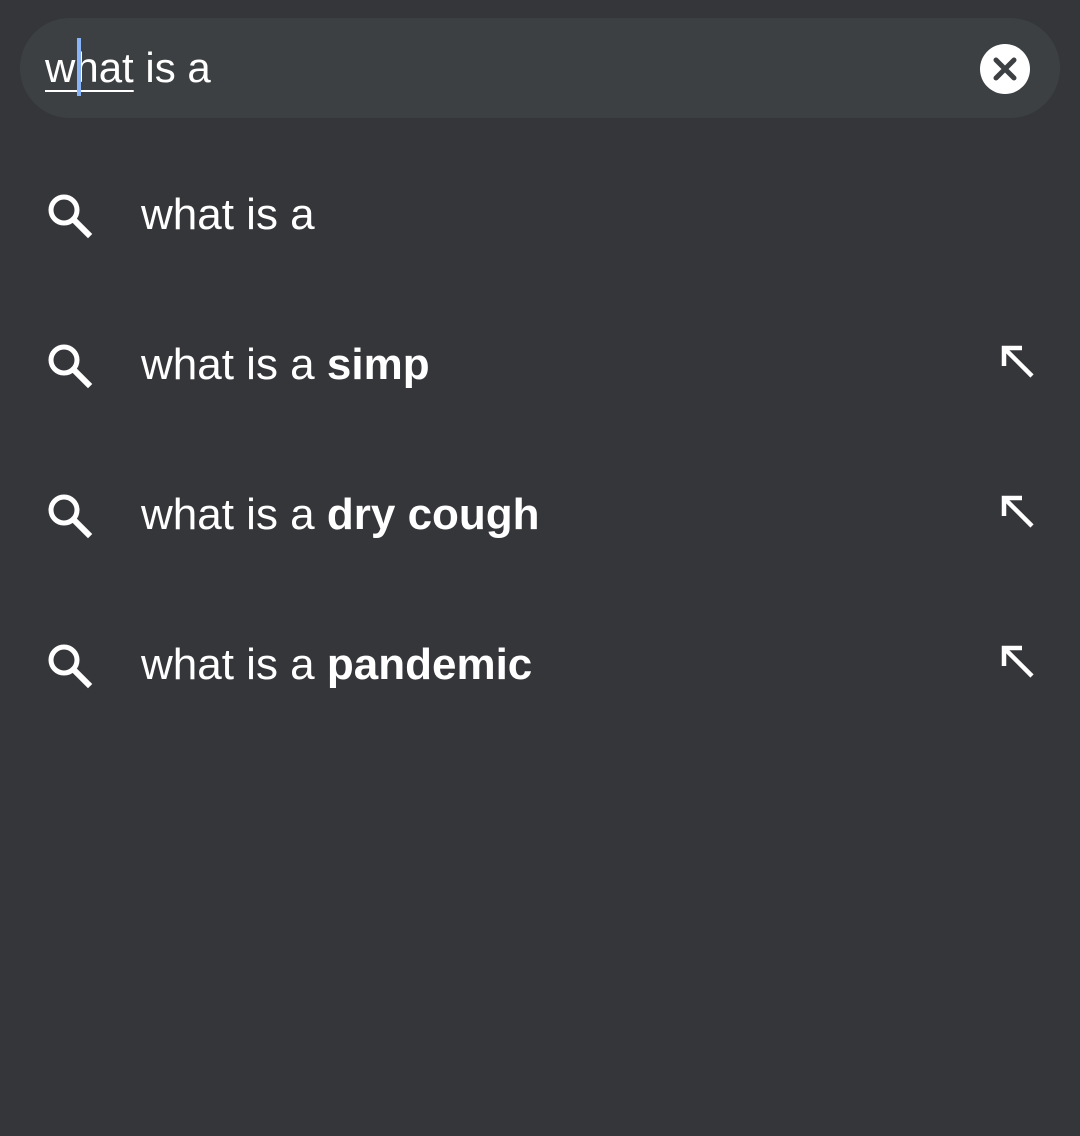 The height and width of the screenshot is (1136, 1080). I want to click on suggestion-text: what is a dry cough, so click(340, 515).